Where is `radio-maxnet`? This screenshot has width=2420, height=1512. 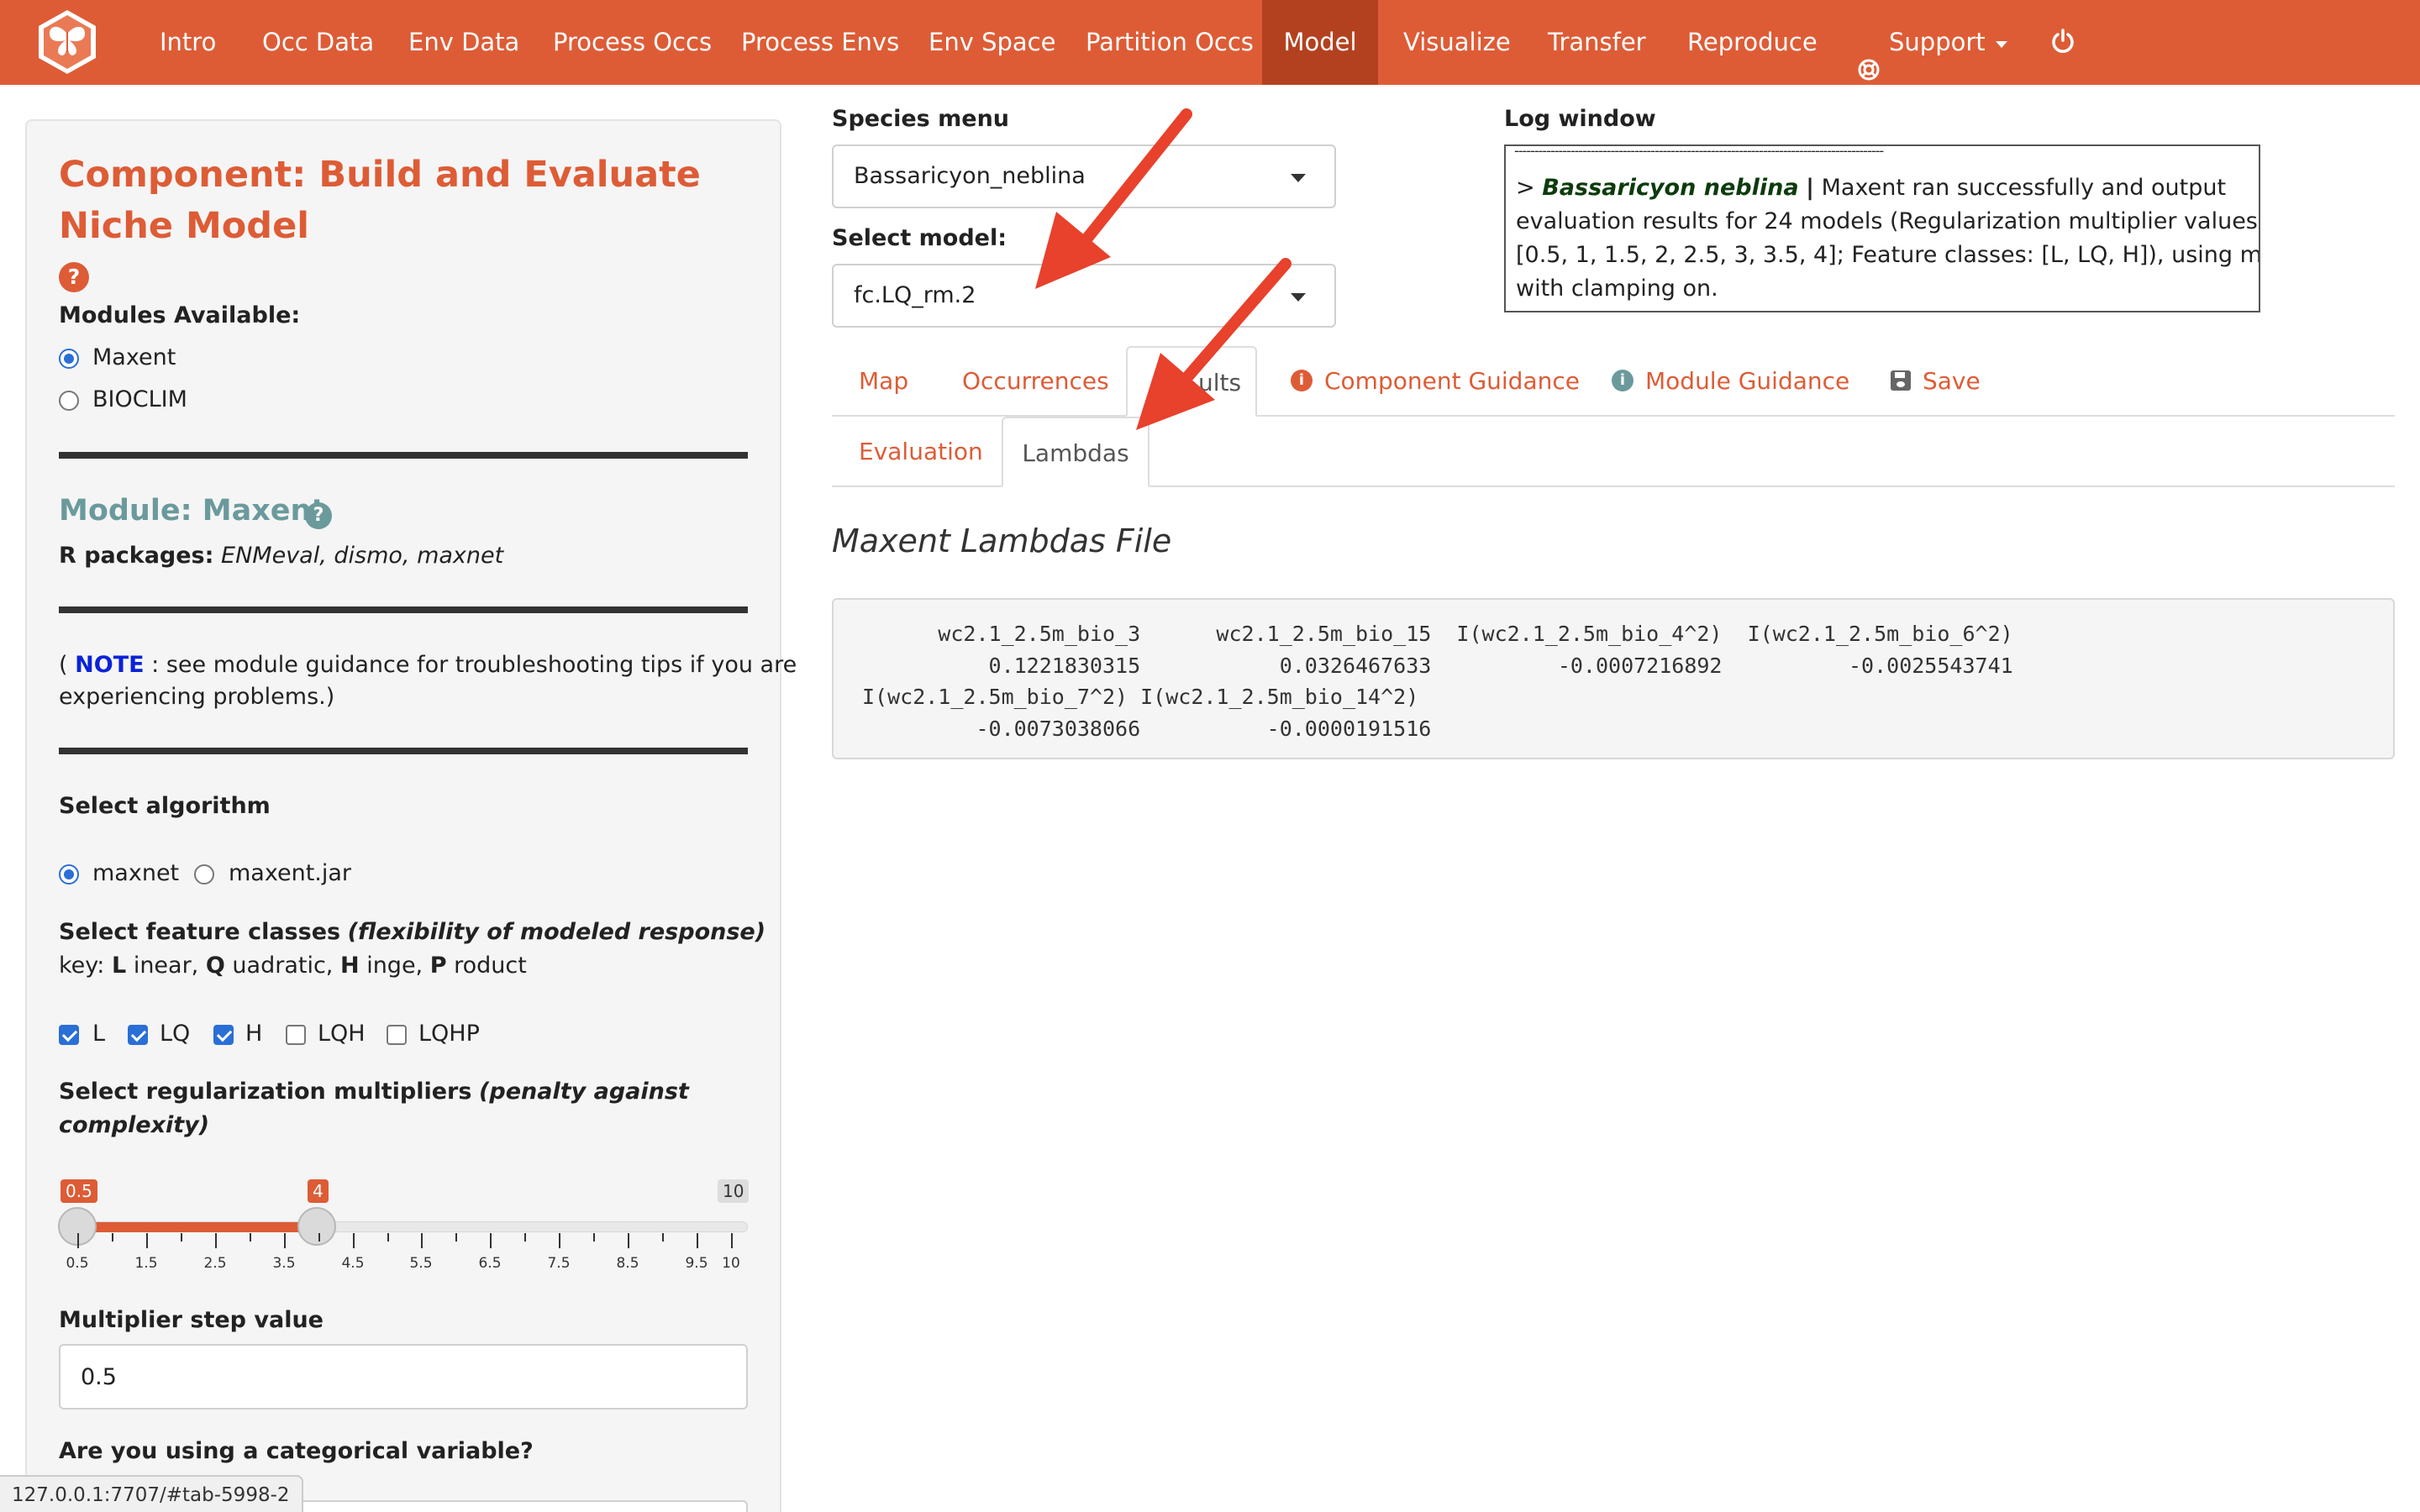 radio-maxnet is located at coordinates (69, 874).